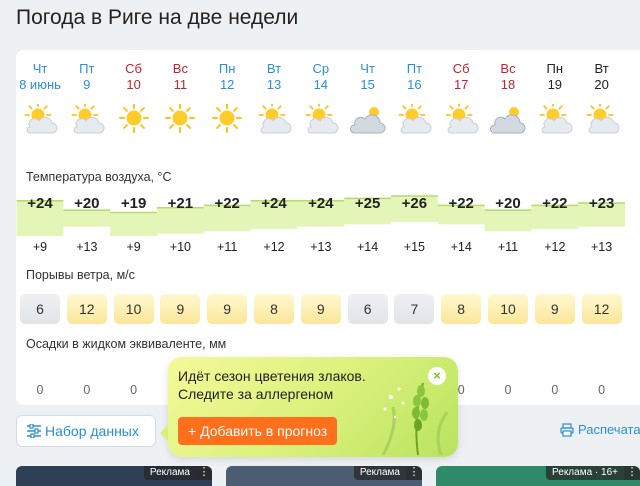  I want to click on wind-section-label: Порывы ветра, м/с, so click(80, 275).